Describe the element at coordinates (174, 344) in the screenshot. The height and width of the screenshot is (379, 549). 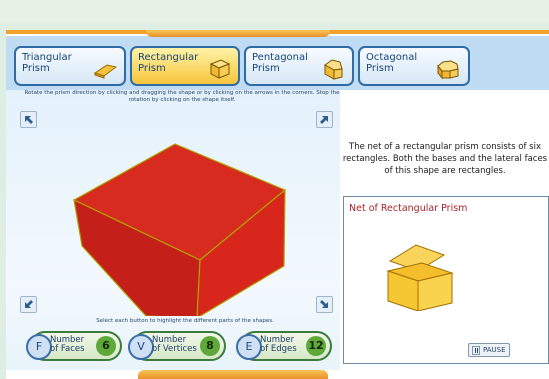
I see `counter-label: Number of Vertices` at that location.